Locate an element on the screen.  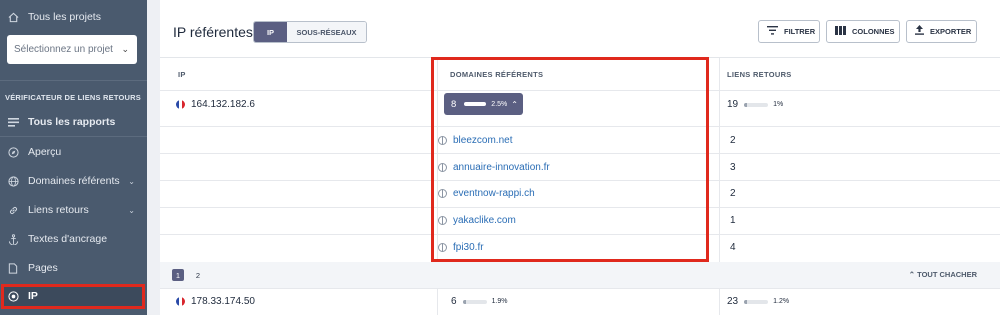
sidebar-item-backlinks: Liens retours ⌄ is located at coordinates (73, 210).